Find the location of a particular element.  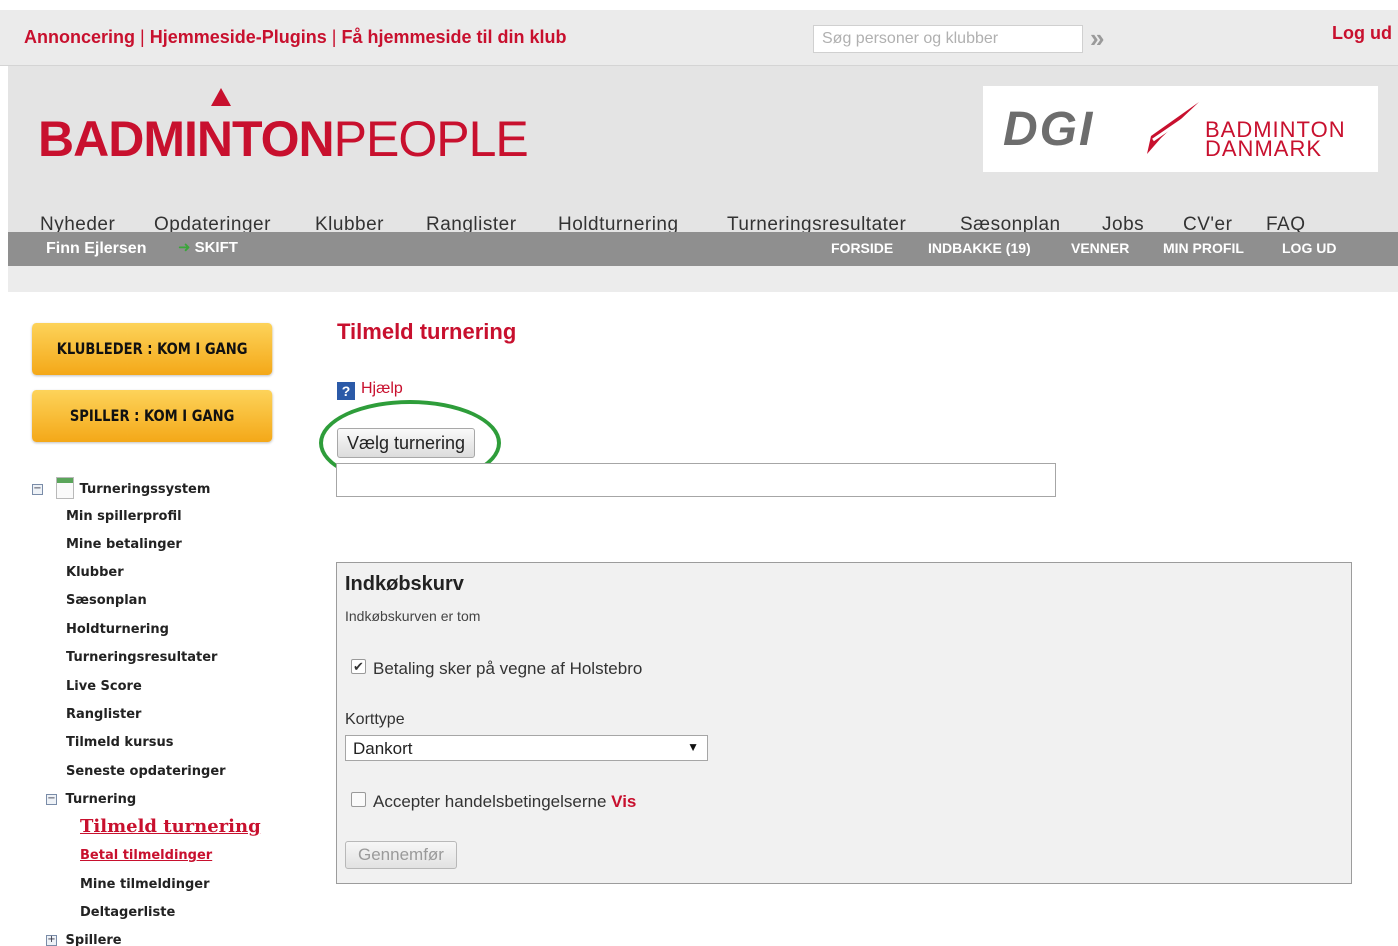

spiller-get-started-button: SPILLER : KOM I GANG is located at coordinates (152, 416).